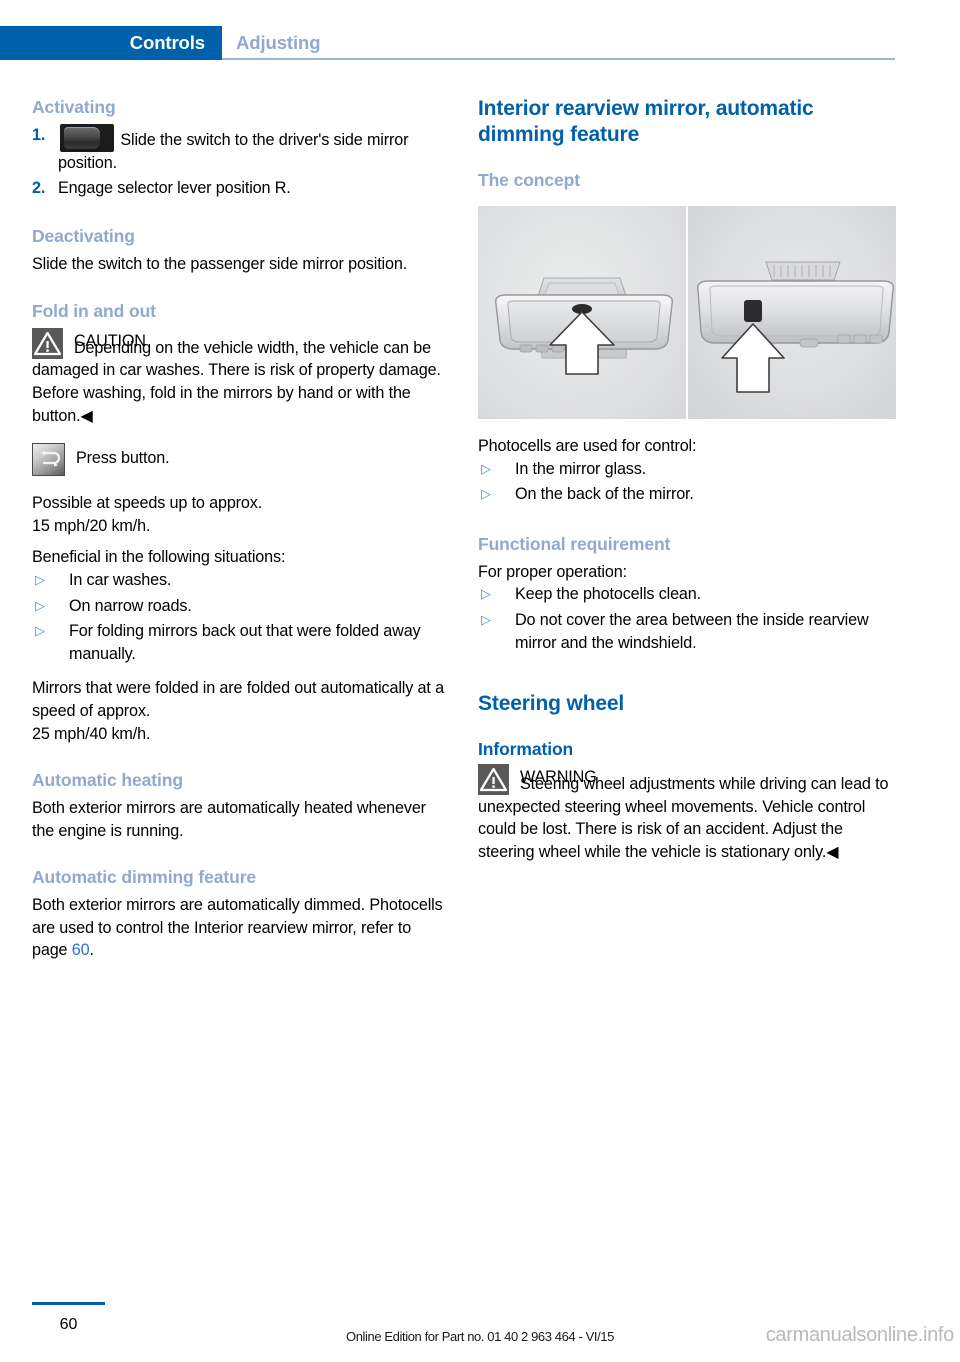 The height and width of the screenshot is (1362, 960). Describe the element at coordinates (87, 138) in the screenshot. I see `rocker-switch-icon` at that location.